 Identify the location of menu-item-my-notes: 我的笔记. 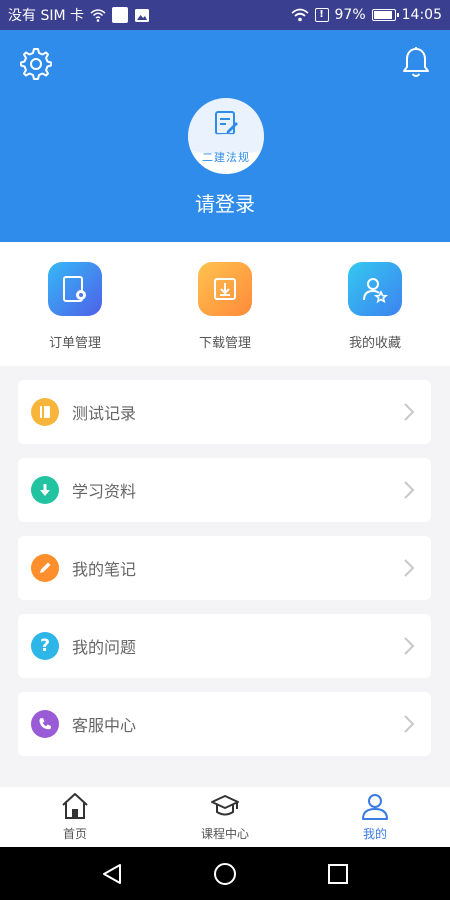
(224, 568).